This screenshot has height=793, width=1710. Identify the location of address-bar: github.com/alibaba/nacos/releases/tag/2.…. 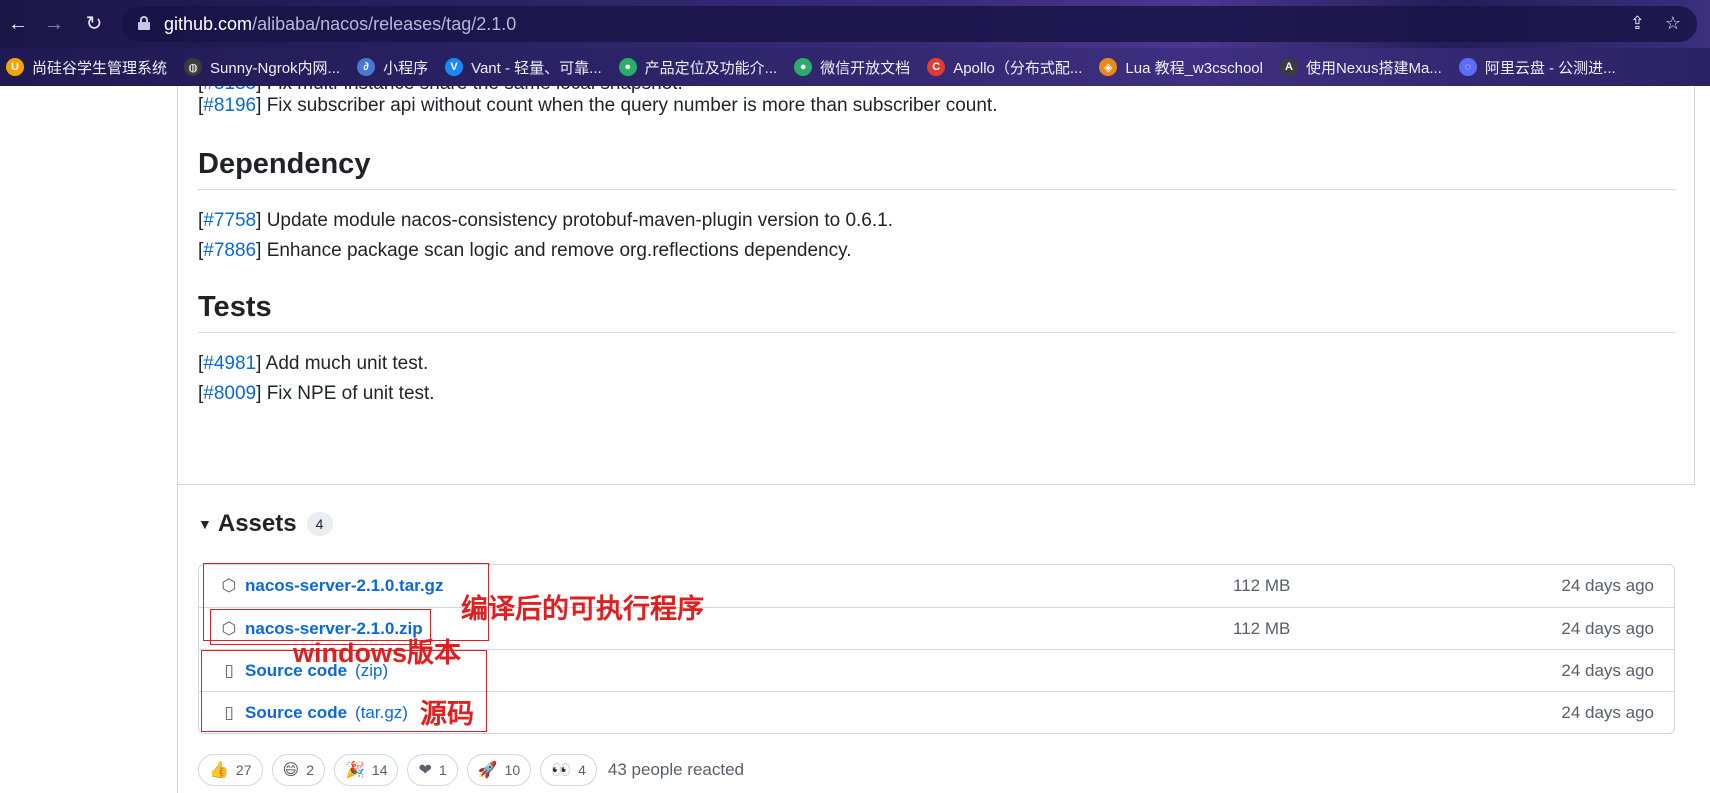
(909, 24).